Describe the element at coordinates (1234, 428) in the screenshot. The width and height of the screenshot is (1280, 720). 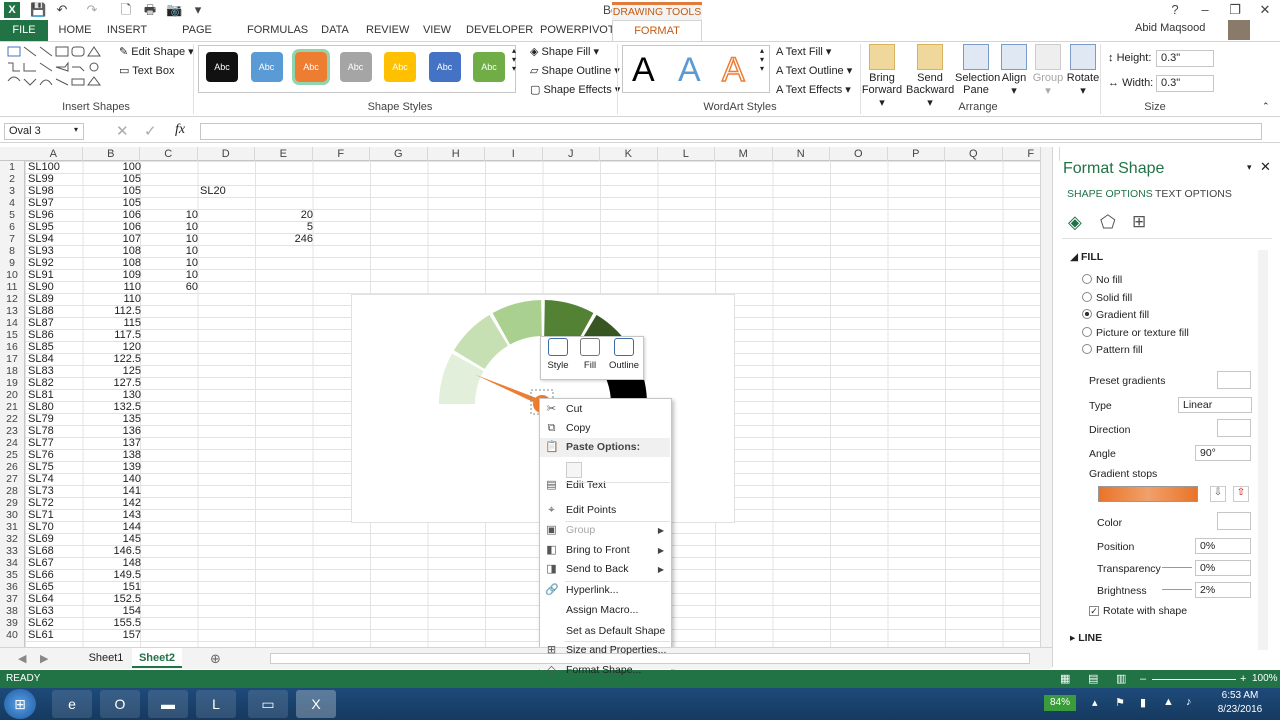
I see `direction-dropdown` at that location.